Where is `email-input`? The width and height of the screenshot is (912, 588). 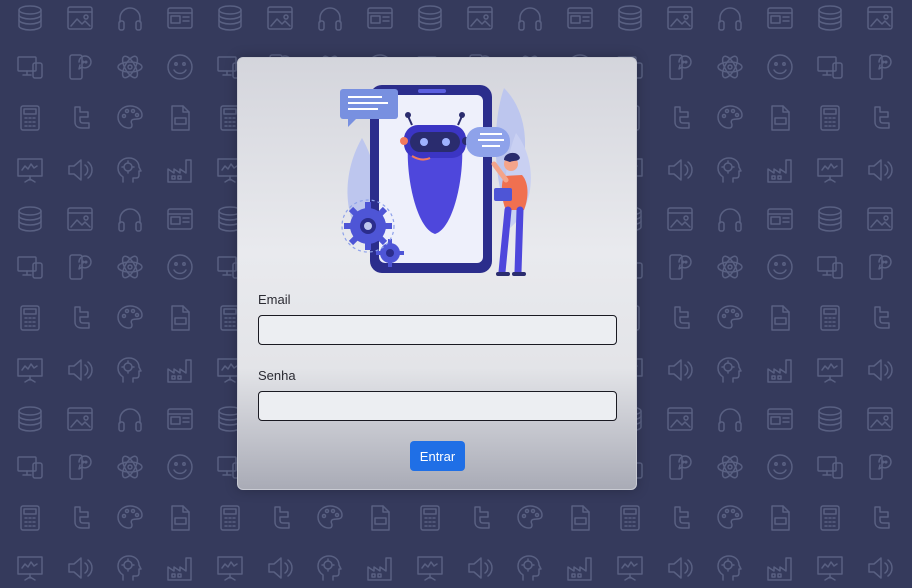
email-input is located at coordinates (437, 330).